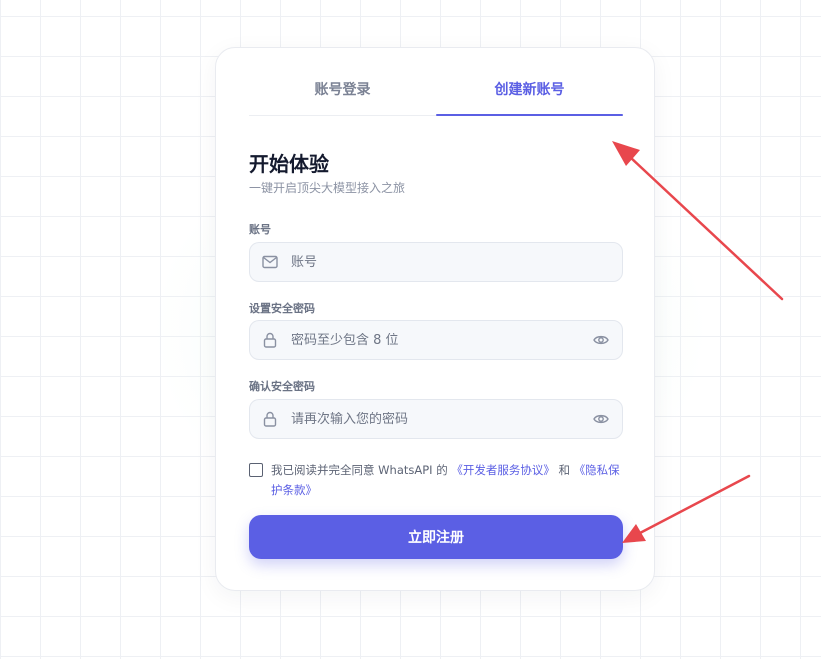 The image size is (821, 659). I want to click on developer-agreement-link: 《开发者服务协议》, so click(503, 470).